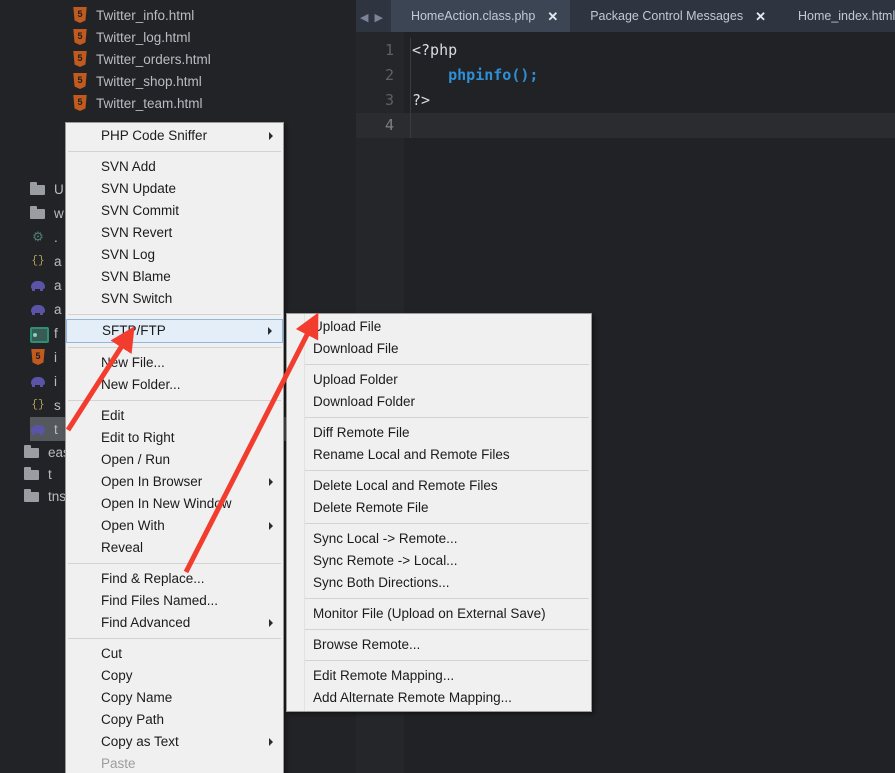 The width and height of the screenshot is (895, 773). Describe the element at coordinates (174, 720) in the screenshot. I see `menu-item: Copy Path` at that location.